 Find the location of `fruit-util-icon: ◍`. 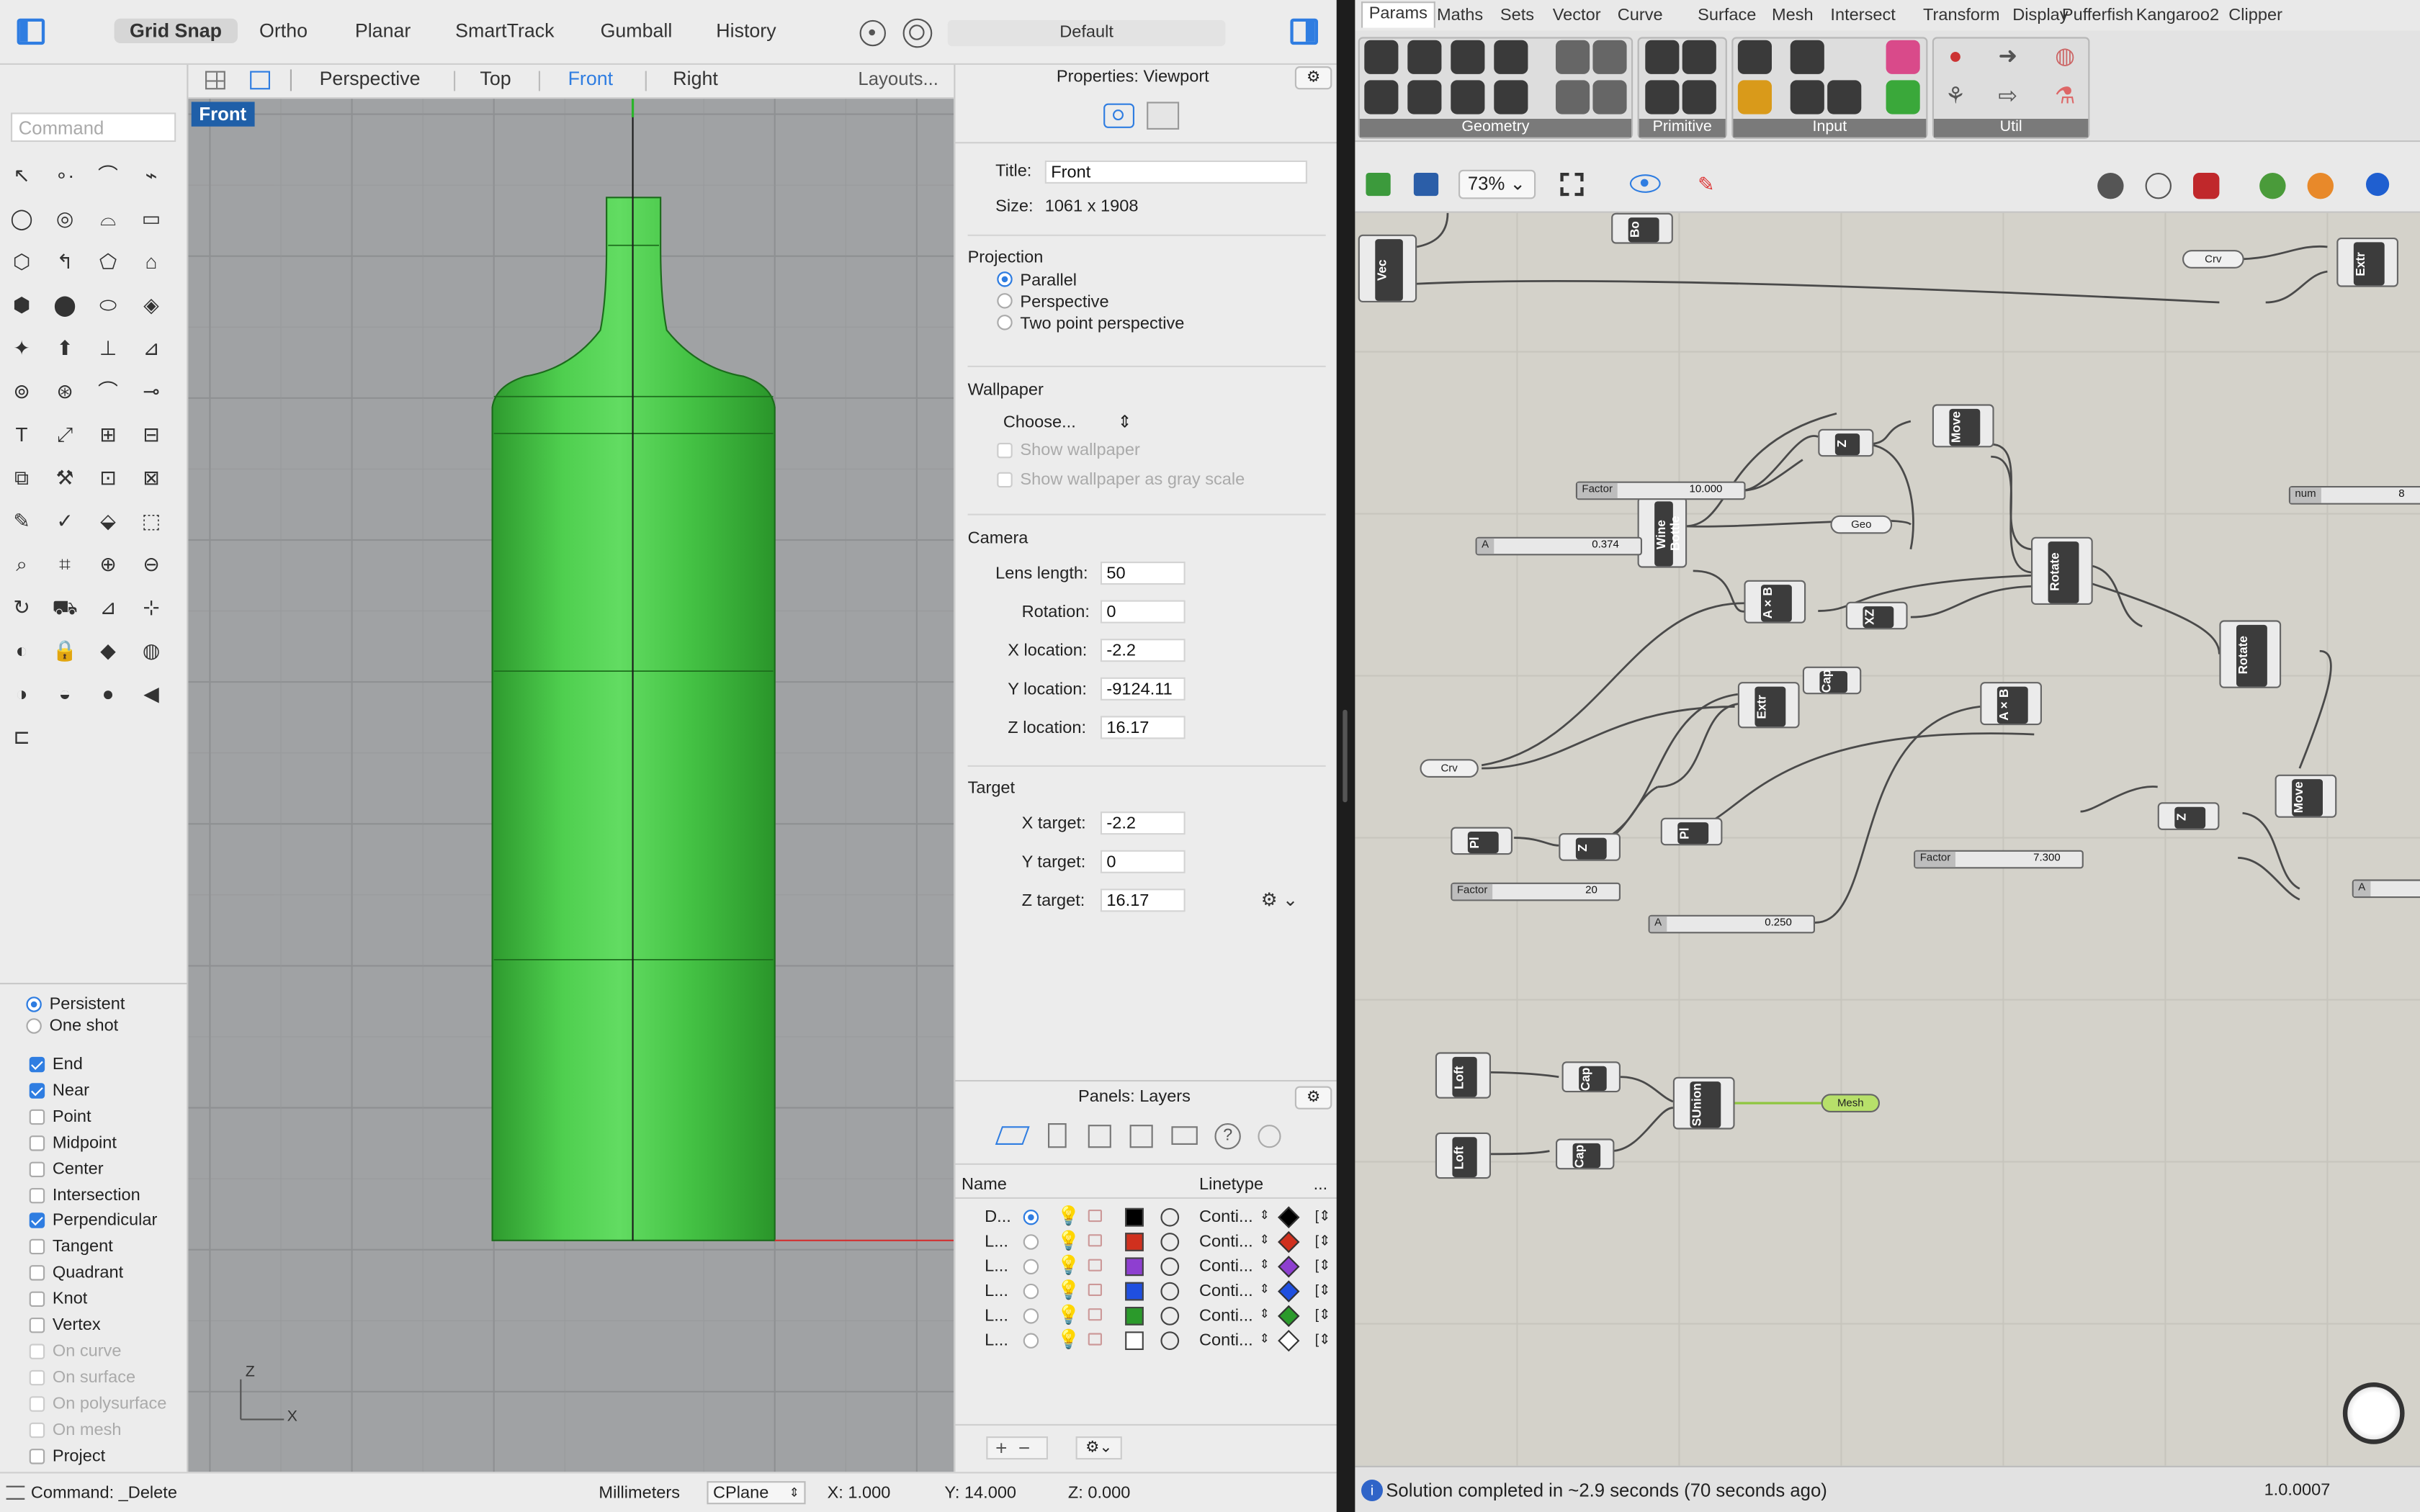

fruit-util-icon: ◍ is located at coordinates (2065, 57).